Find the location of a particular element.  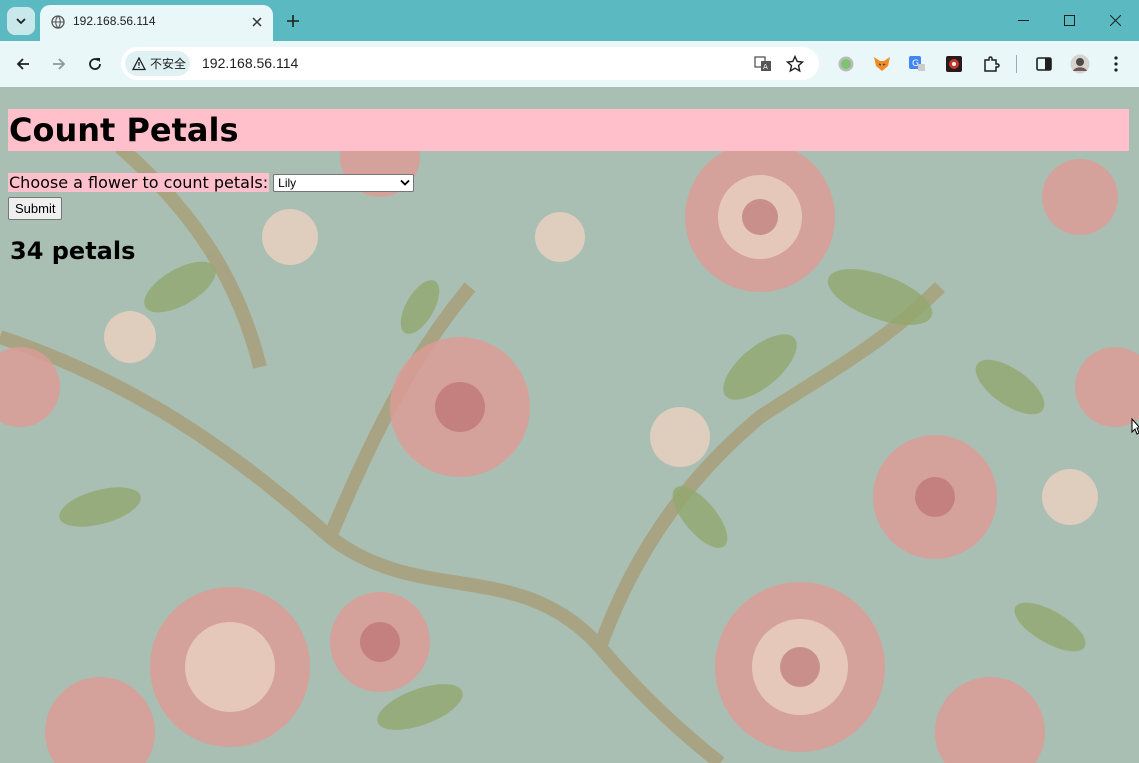

back-button is located at coordinates (23, 64).